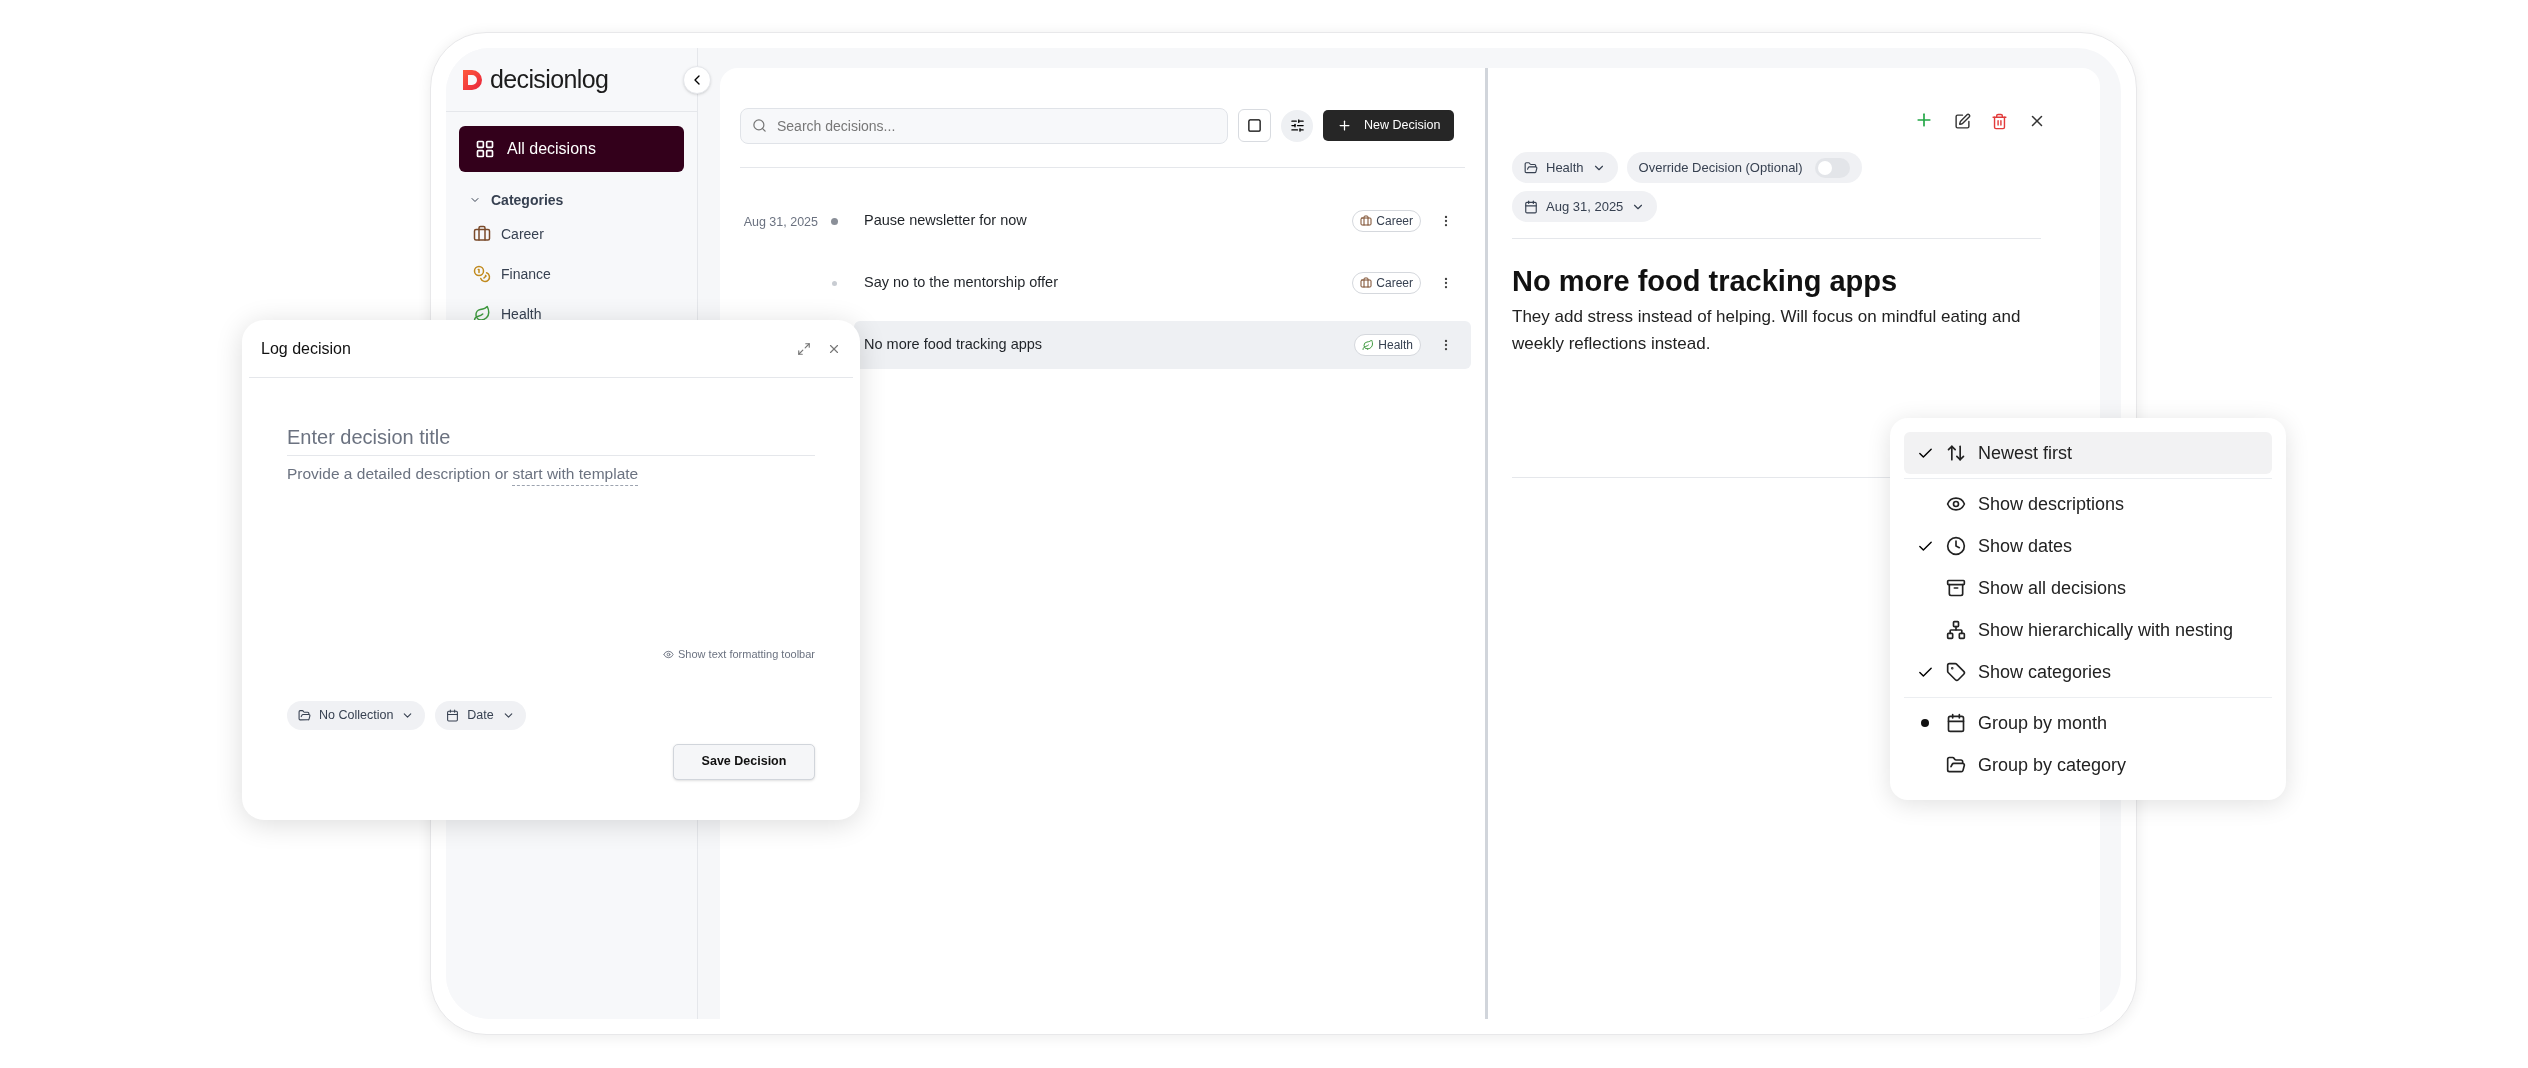 Image resolution: width=2528 pixels, height=1068 pixels. I want to click on square-icon, so click(1254, 125).